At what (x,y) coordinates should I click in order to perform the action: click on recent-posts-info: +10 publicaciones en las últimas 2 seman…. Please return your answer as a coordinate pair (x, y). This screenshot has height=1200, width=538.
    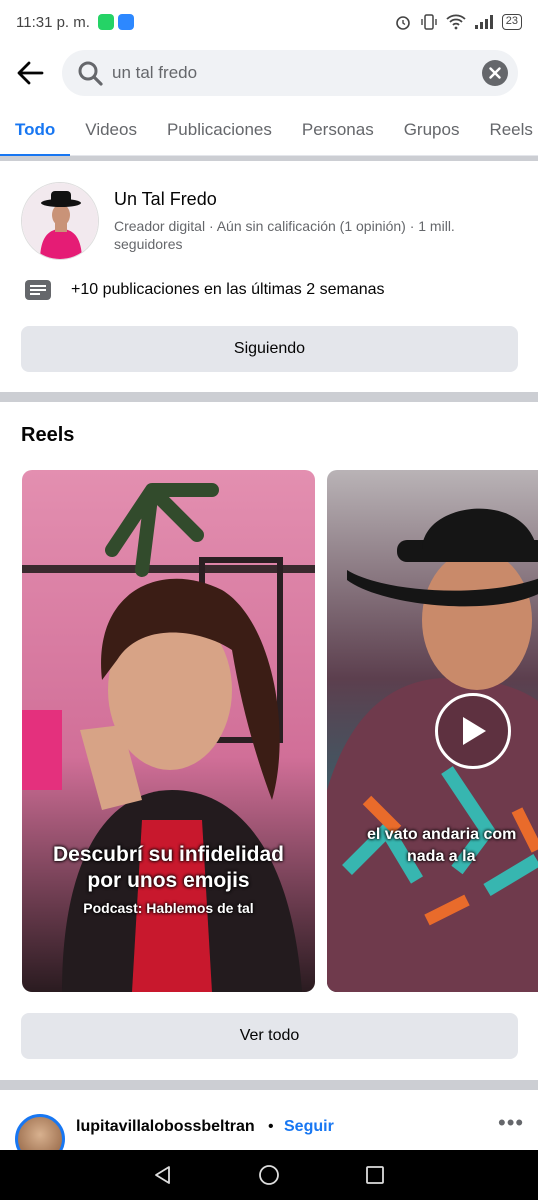
    Looking at the image, I should click on (204, 290).